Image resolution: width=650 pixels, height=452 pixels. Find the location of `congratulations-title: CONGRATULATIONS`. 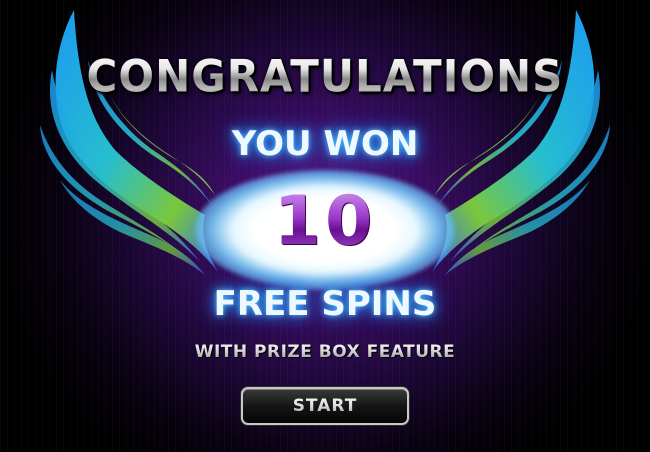

congratulations-title: CONGRATULATIONS is located at coordinates (325, 76).